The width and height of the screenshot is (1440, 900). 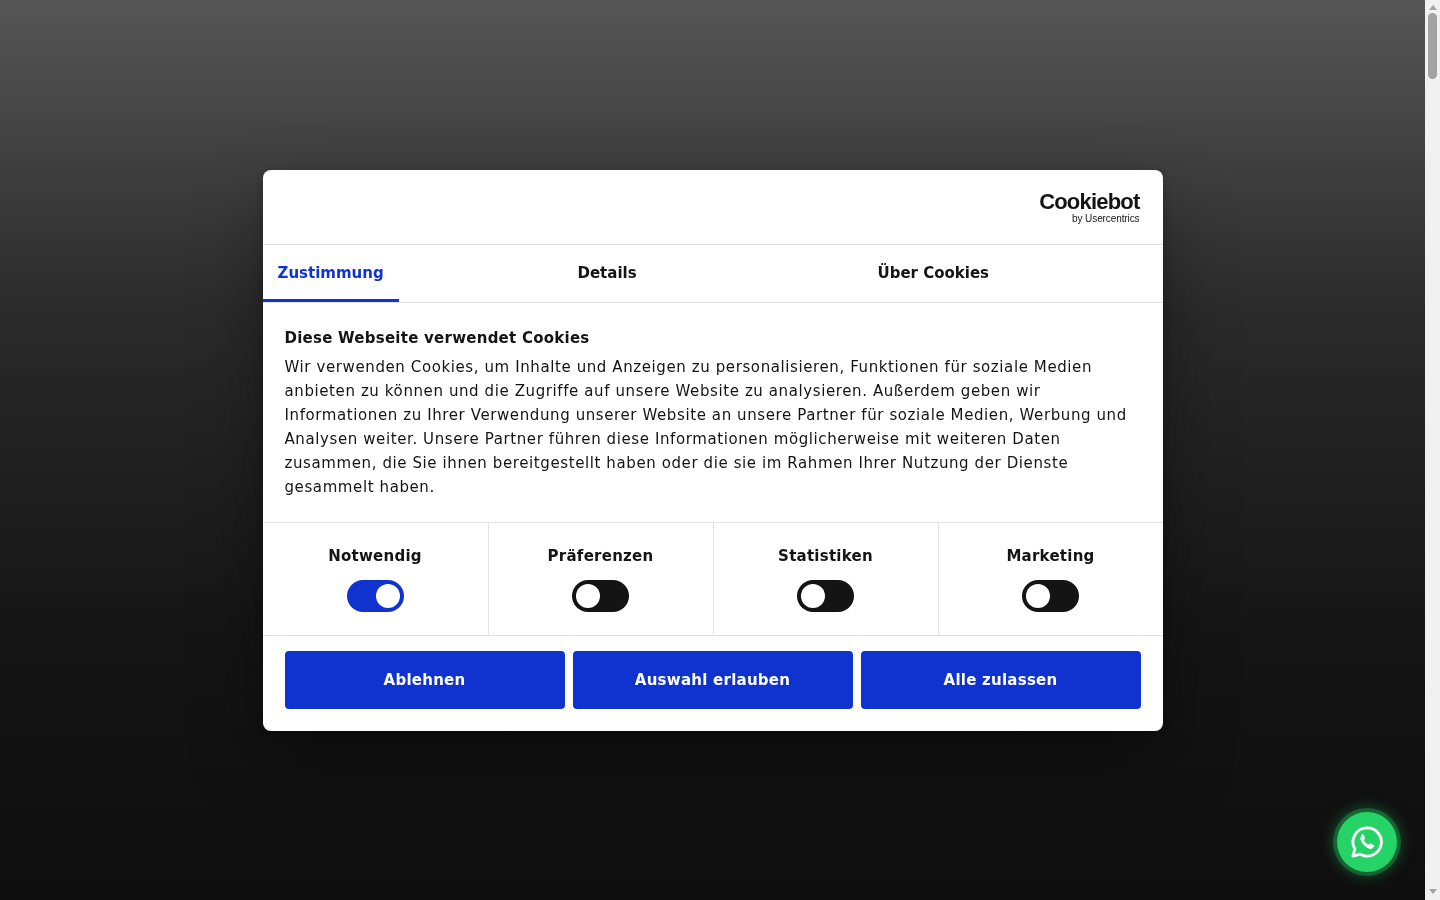 I want to click on category-label: Statistiken, so click(x=825, y=555).